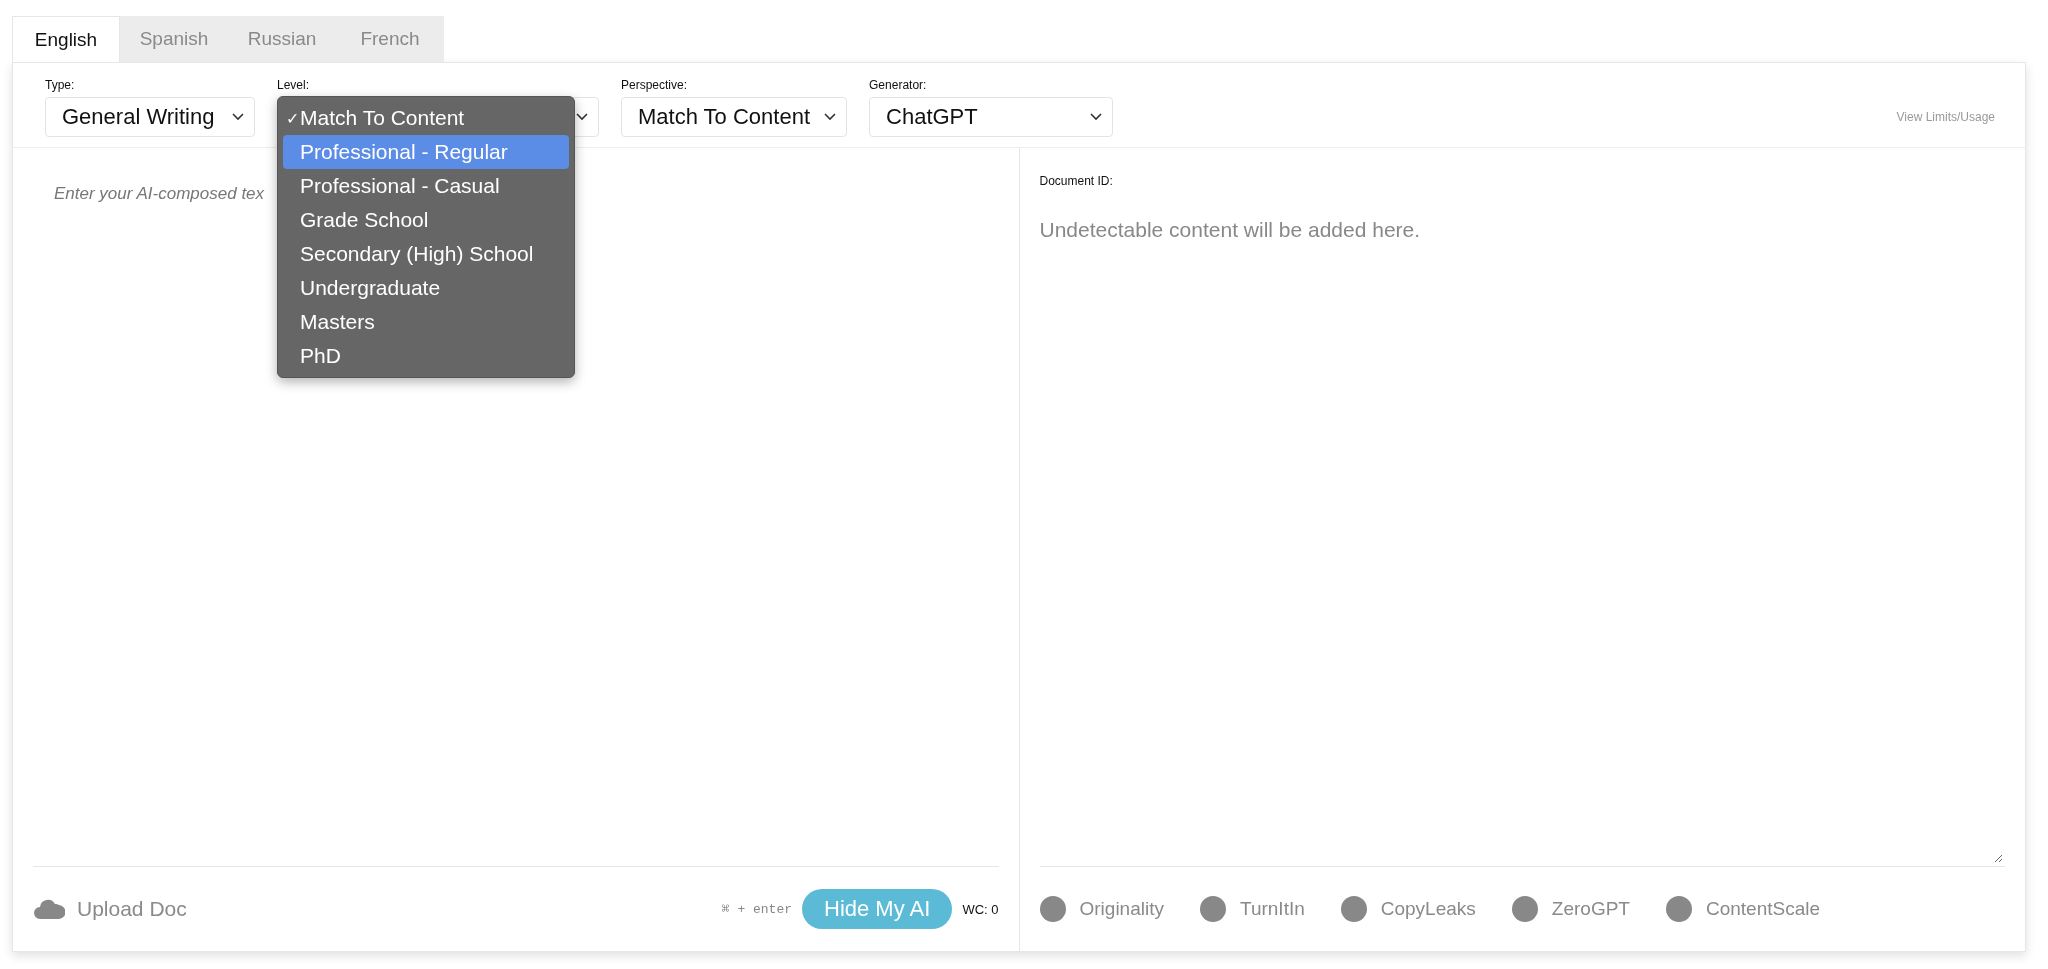 The image size is (2048, 969). I want to click on detector-name: ZeroGPT, so click(1590, 909).